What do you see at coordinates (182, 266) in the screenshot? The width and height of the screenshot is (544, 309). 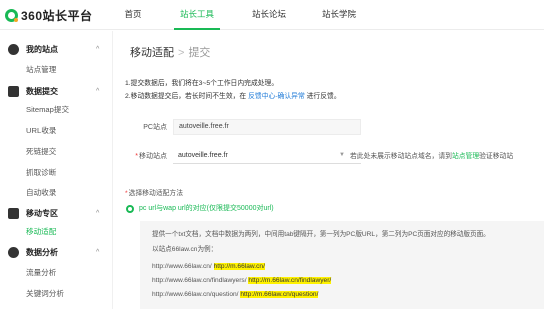 I see `example-pc-url: http://www.66law.cn/` at bounding box center [182, 266].